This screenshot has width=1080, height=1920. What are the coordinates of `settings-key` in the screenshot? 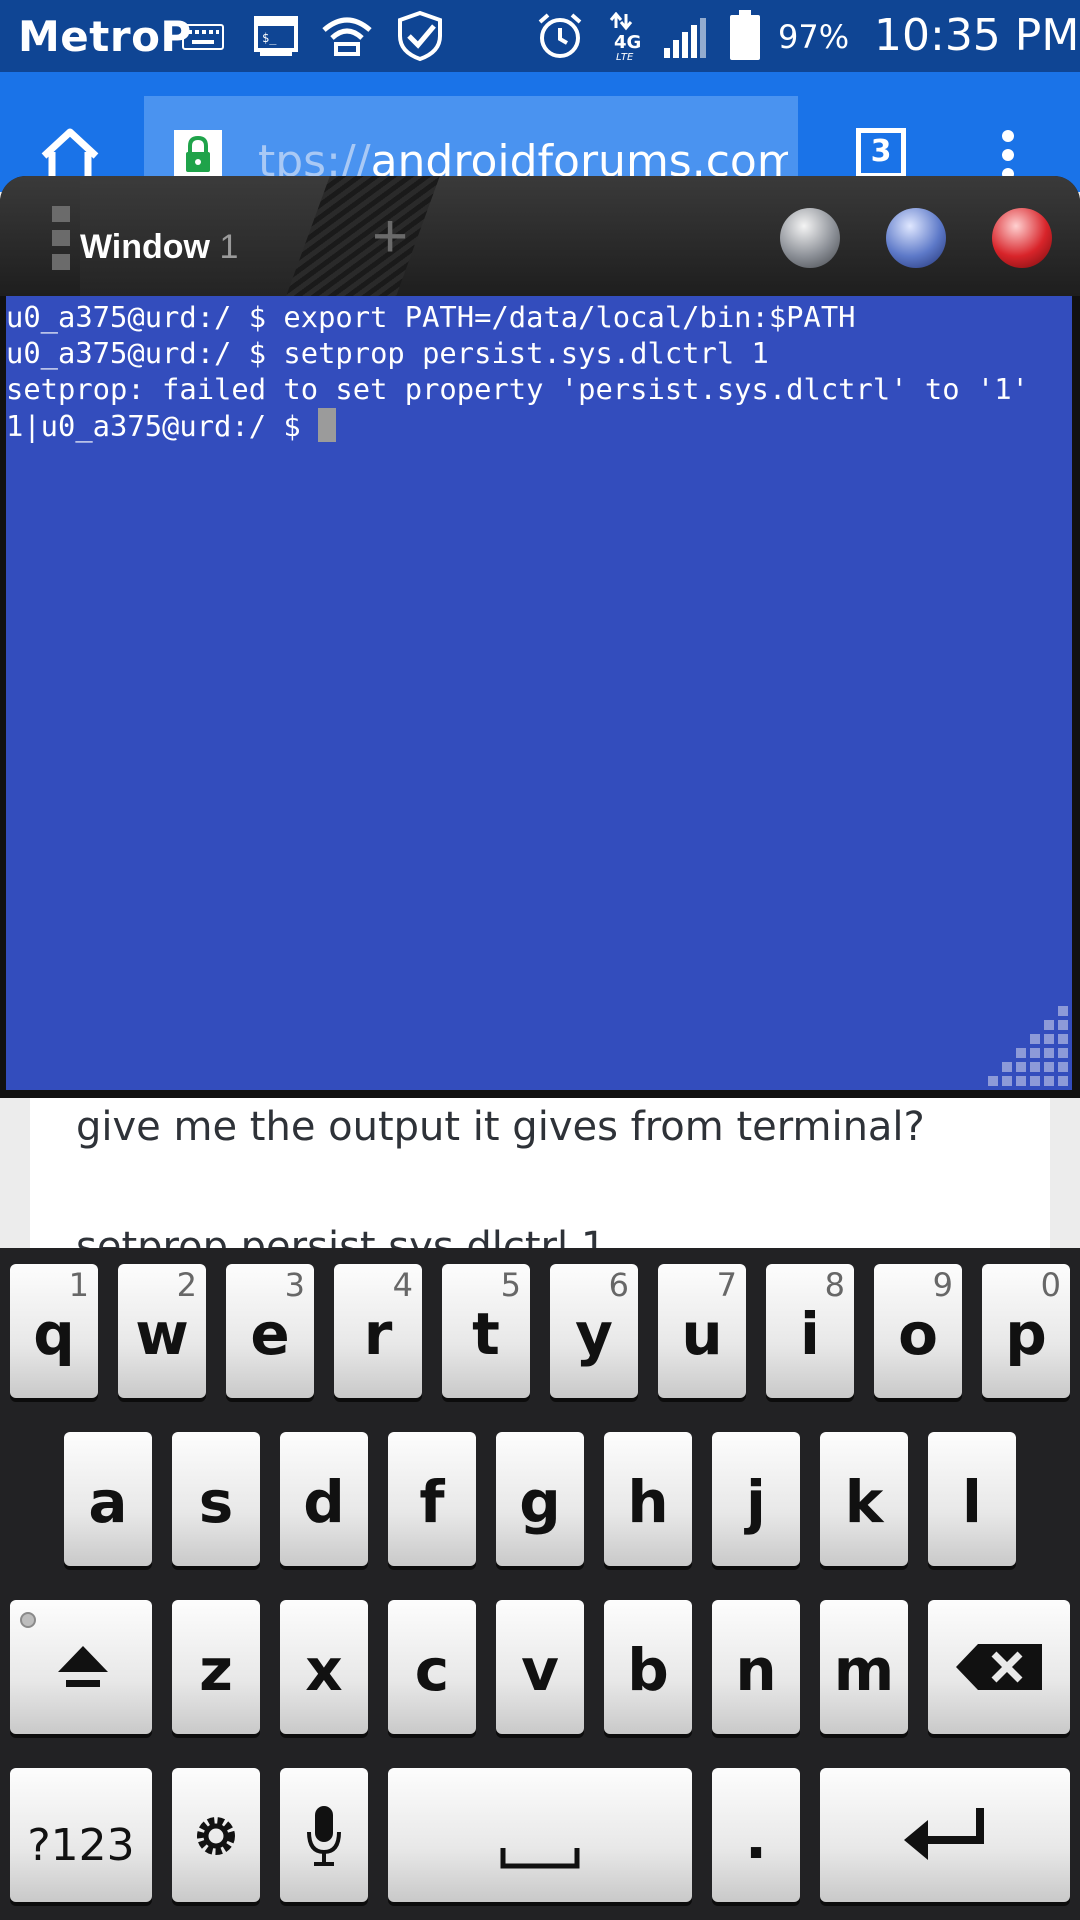 It's located at (216, 1835).